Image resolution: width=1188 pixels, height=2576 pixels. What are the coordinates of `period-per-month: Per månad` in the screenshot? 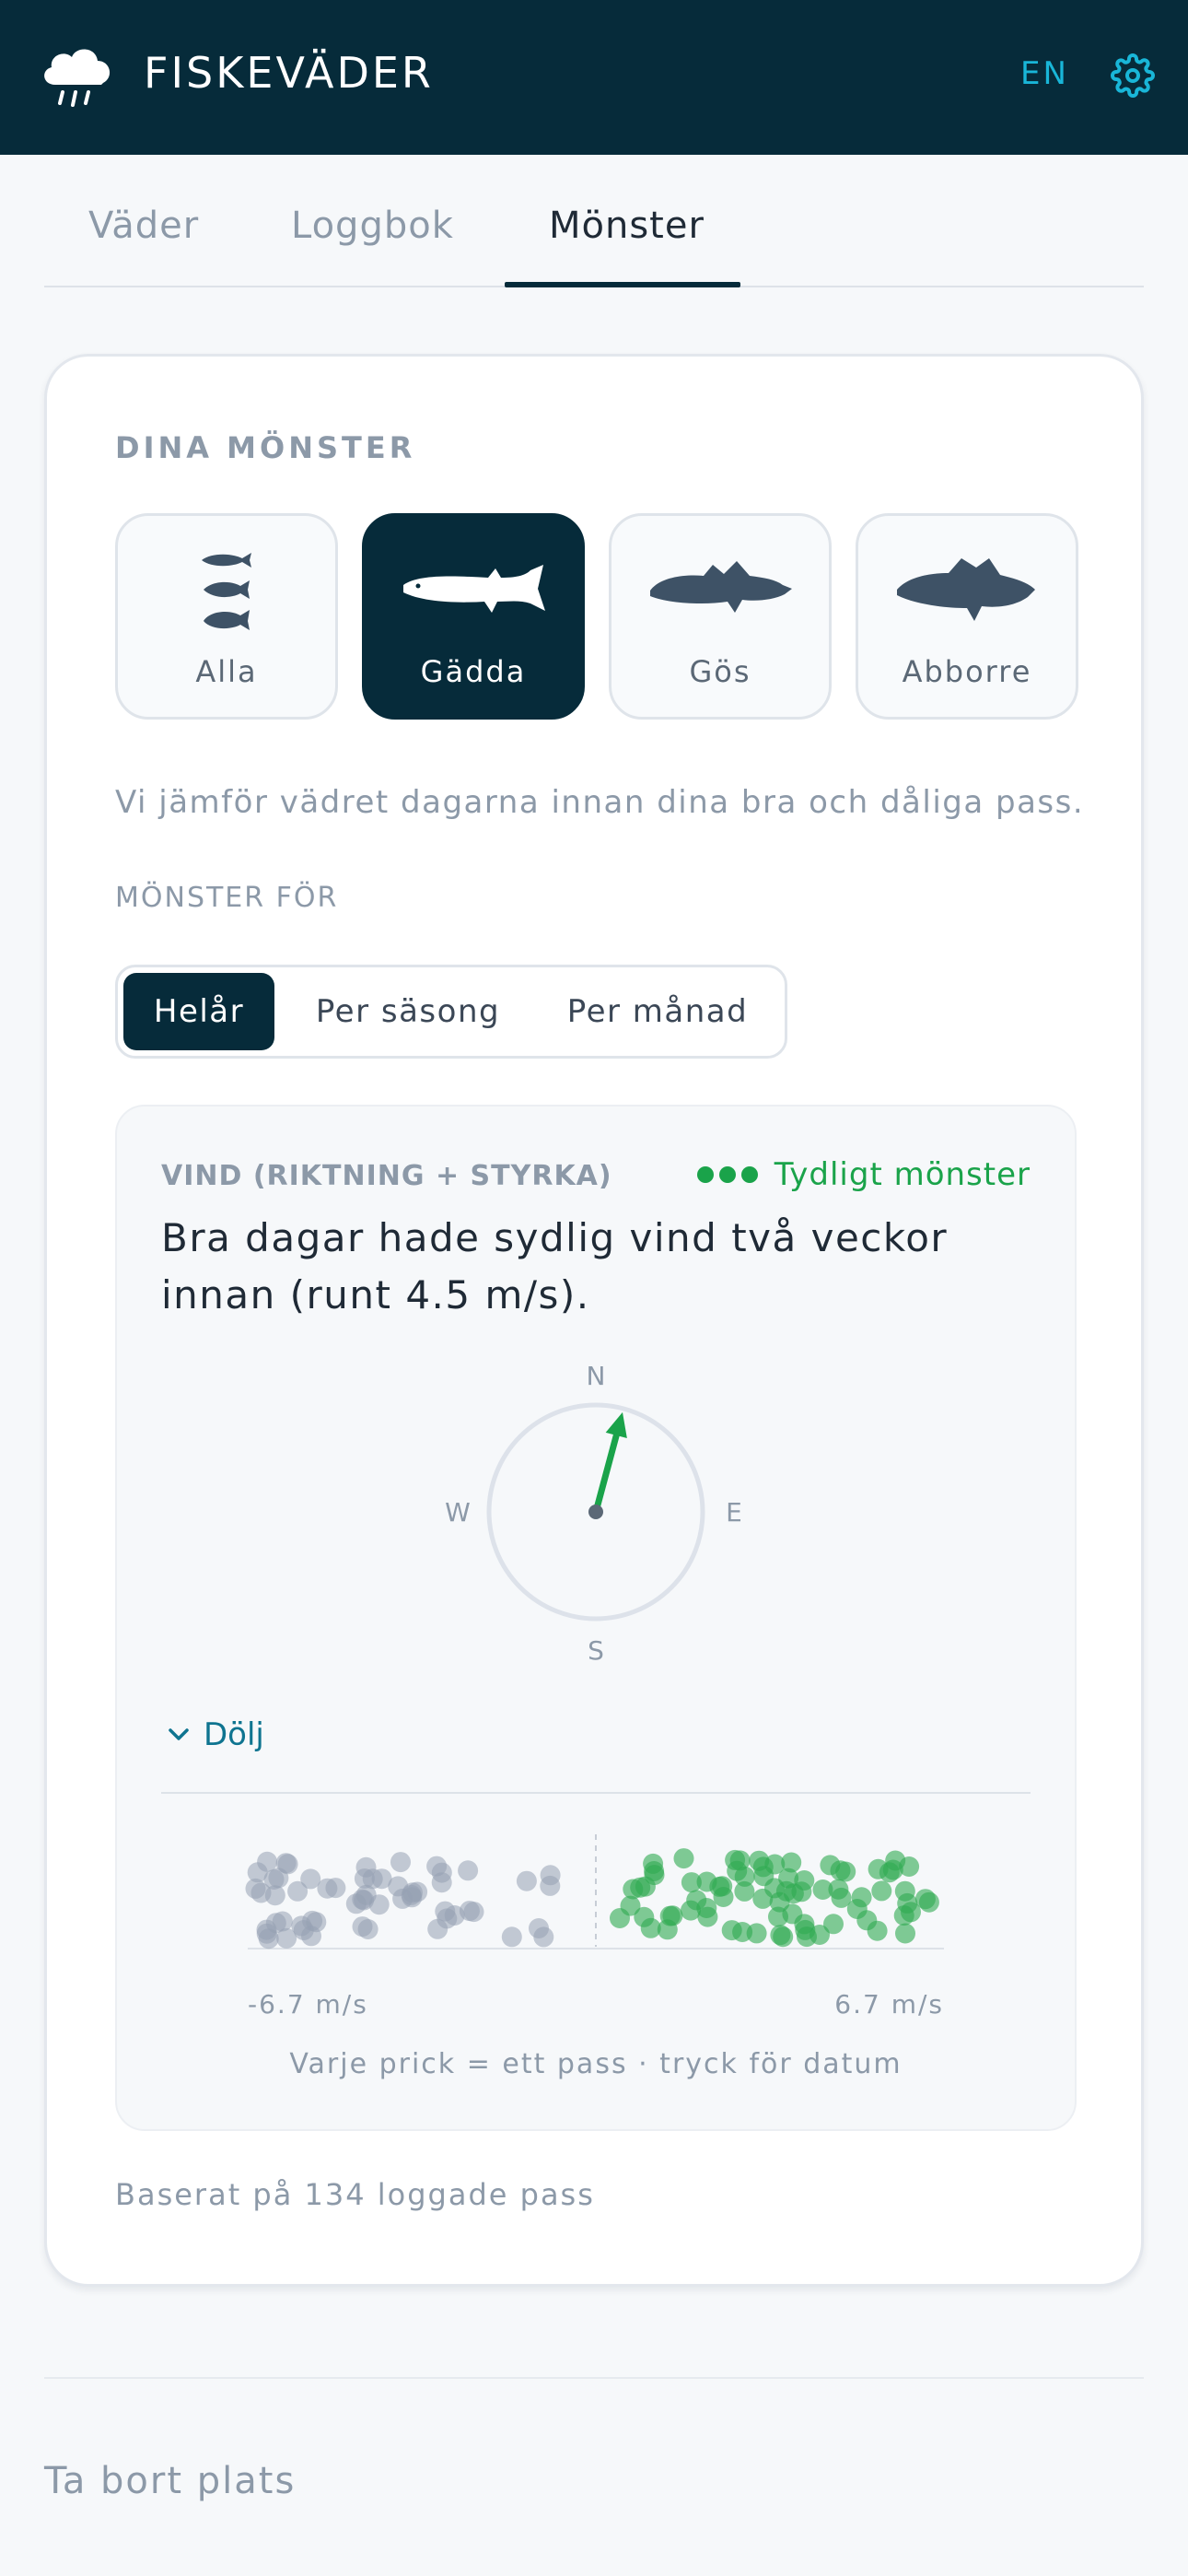 It's located at (657, 1011).